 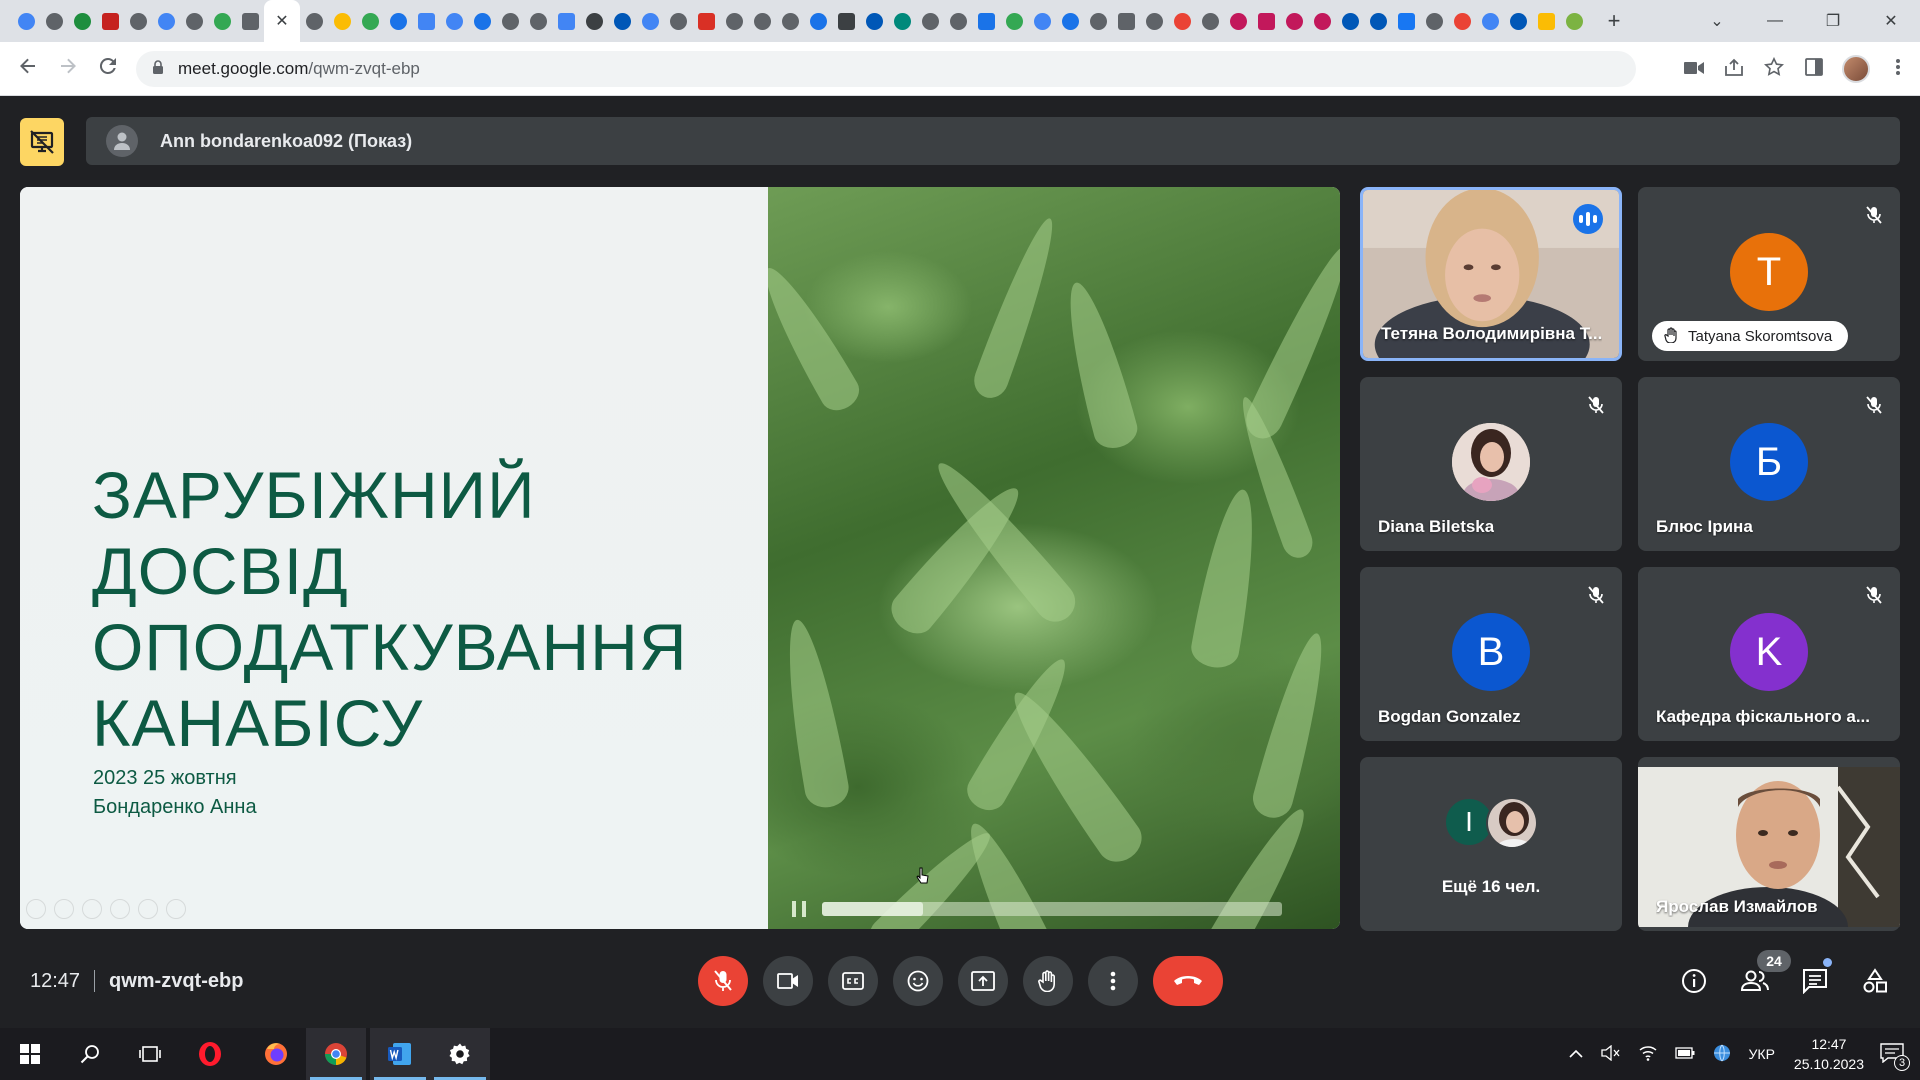 I want to click on people-button, so click(x=1755, y=981).